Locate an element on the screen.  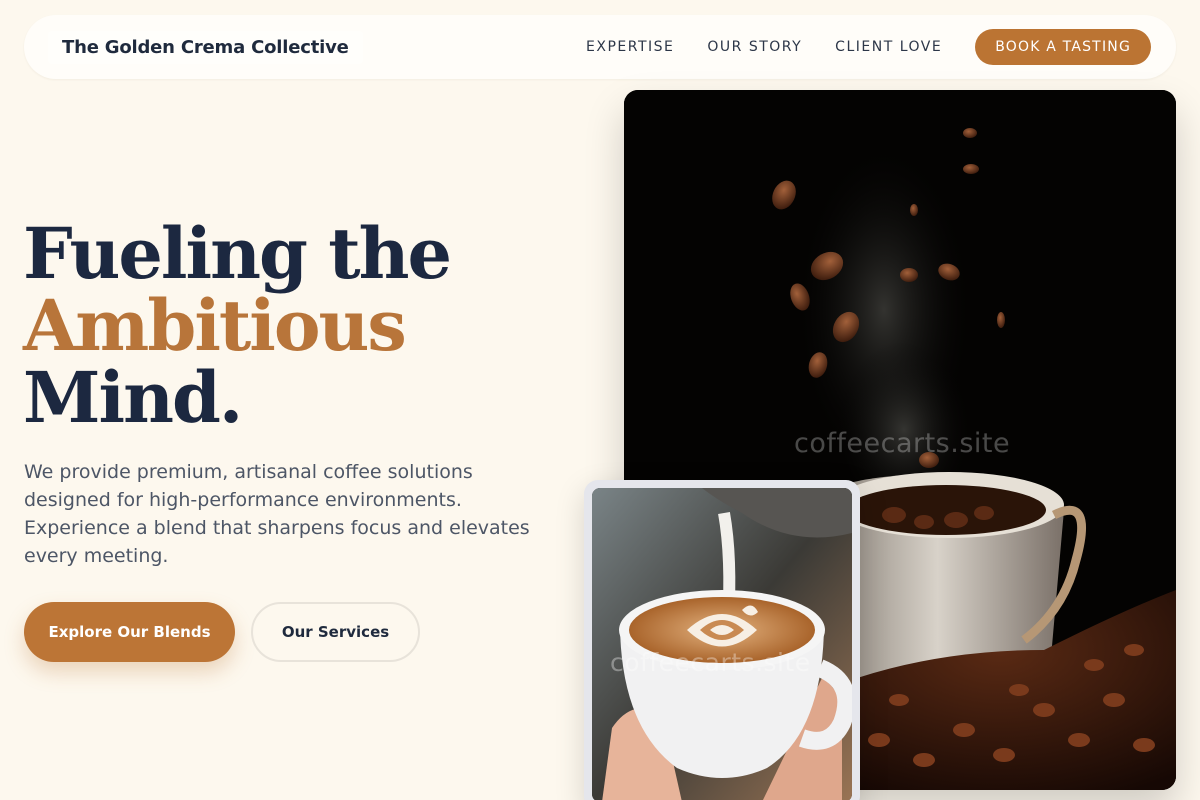
hero-title: Fueling the Ambitious Mind. is located at coordinates (303, 326).